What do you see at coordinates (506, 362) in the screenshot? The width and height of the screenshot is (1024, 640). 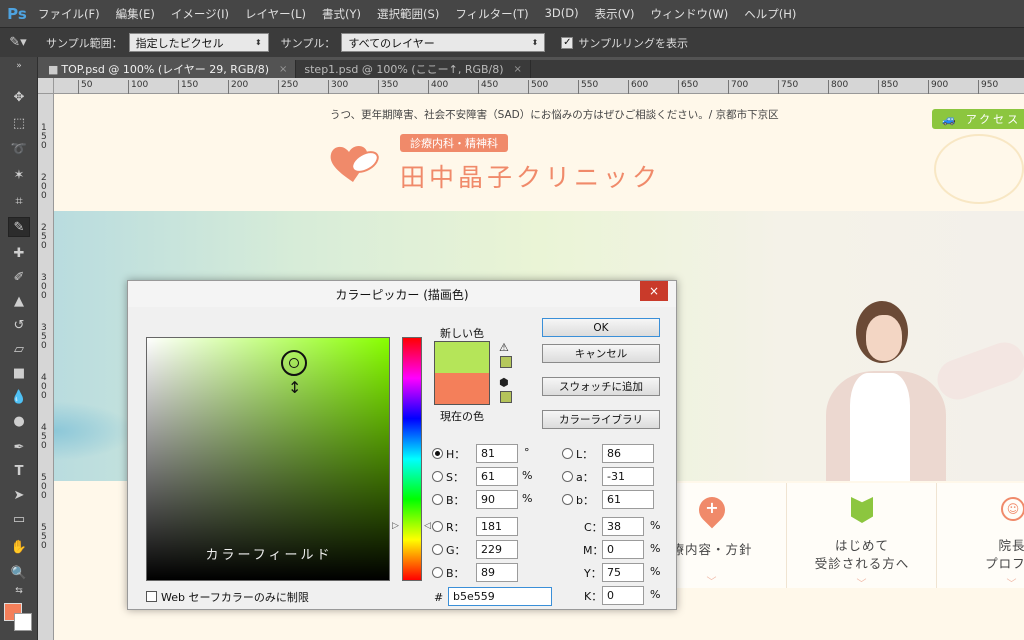 I see `gamut-warning-swatch` at bounding box center [506, 362].